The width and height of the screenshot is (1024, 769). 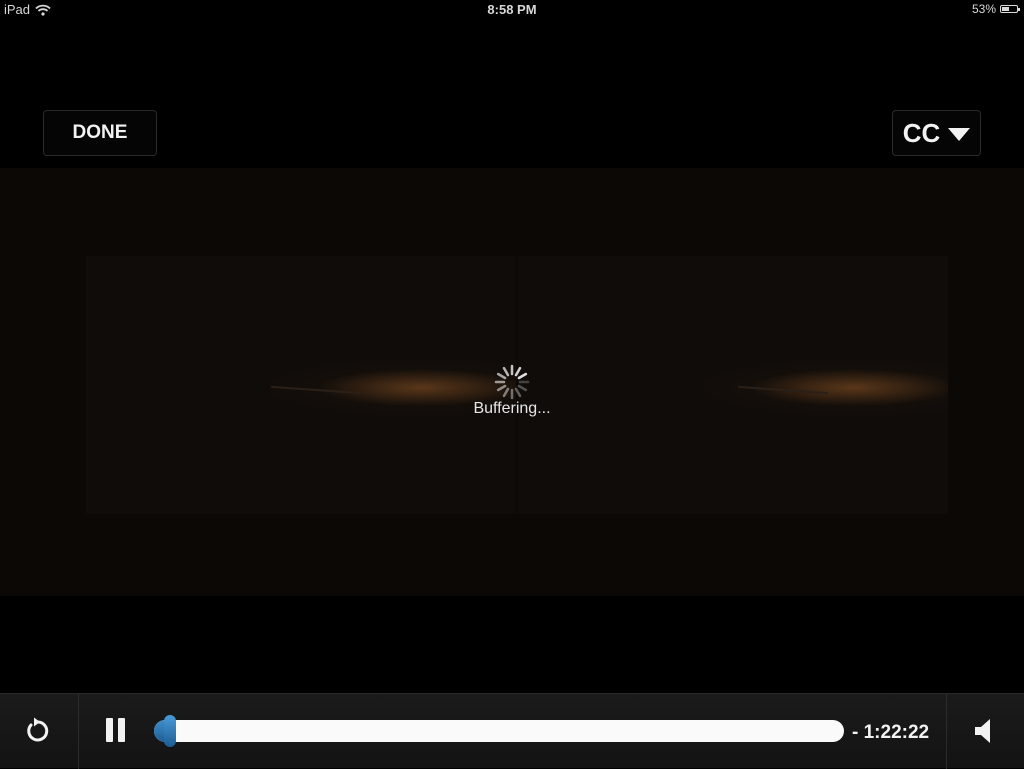 I want to click on control-bar: - 1:22:22, so click(x=512, y=731).